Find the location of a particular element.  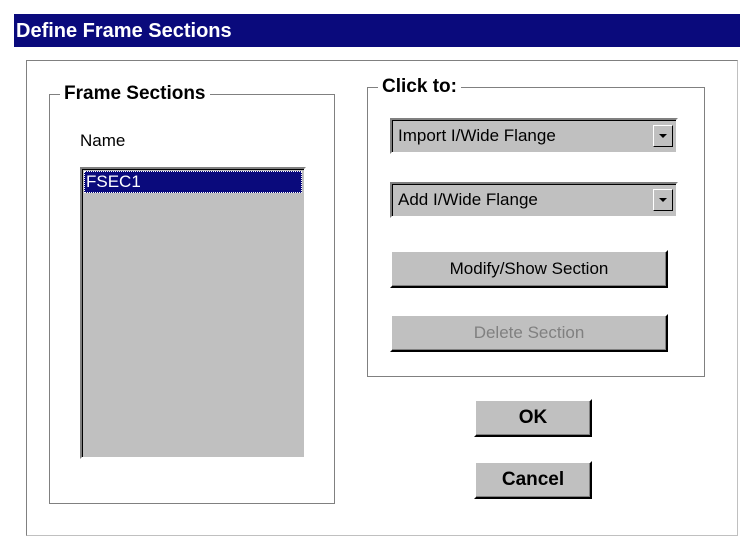

dialog-title: Define Frame Sections is located at coordinates (124, 31).